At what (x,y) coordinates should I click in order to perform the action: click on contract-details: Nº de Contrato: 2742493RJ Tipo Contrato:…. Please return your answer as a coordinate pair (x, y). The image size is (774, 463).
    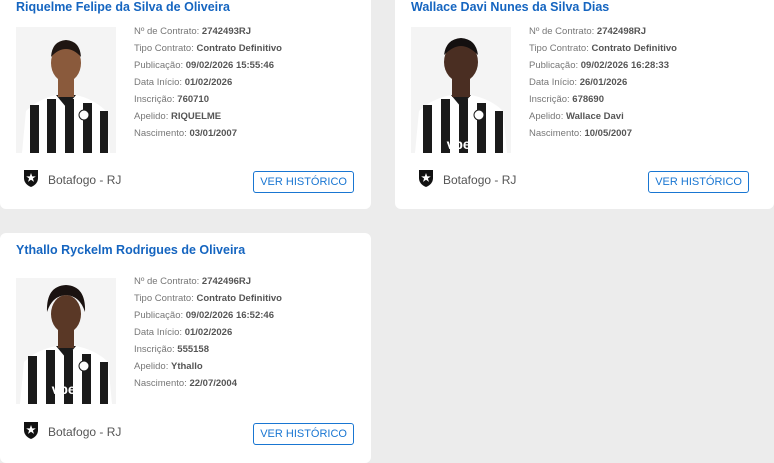
    Looking at the image, I should click on (208, 82).